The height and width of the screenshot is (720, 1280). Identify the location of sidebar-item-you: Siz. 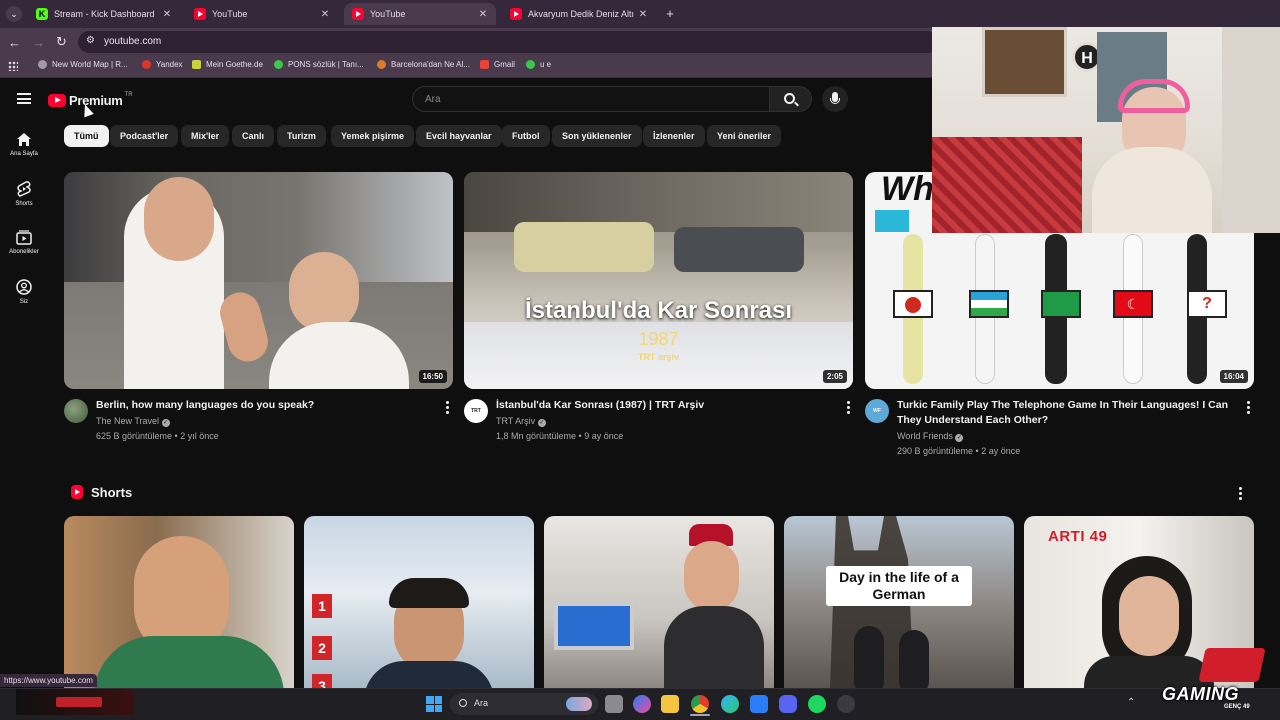
(24, 292).